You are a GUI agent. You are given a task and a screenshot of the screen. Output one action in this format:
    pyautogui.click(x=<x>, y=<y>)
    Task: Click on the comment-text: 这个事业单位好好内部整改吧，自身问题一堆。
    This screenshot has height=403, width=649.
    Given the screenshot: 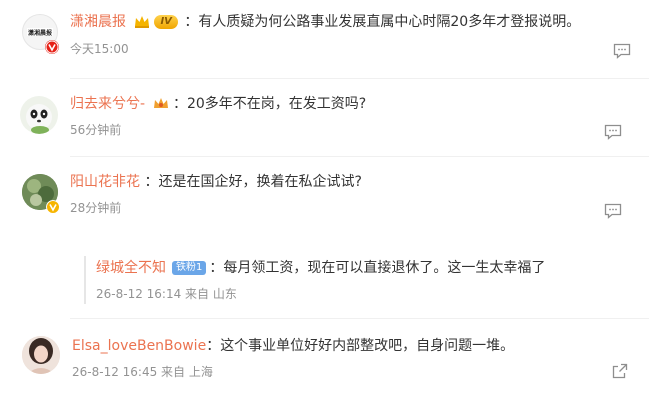 What is the action you would take?
    pyautogui.click(x=367, y=346)
    